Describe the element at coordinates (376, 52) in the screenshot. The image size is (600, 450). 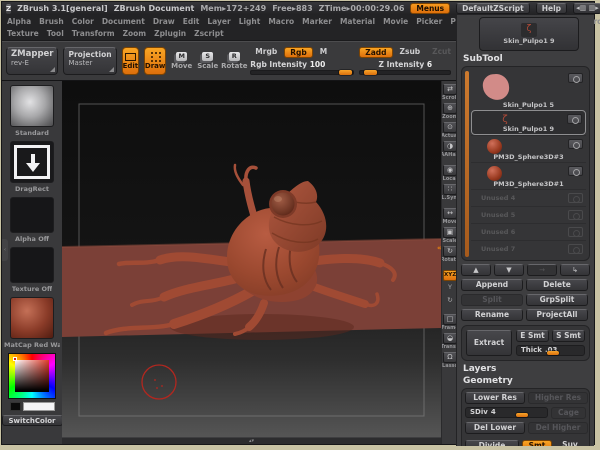
I see `zadd-button: Zadd` at that location.